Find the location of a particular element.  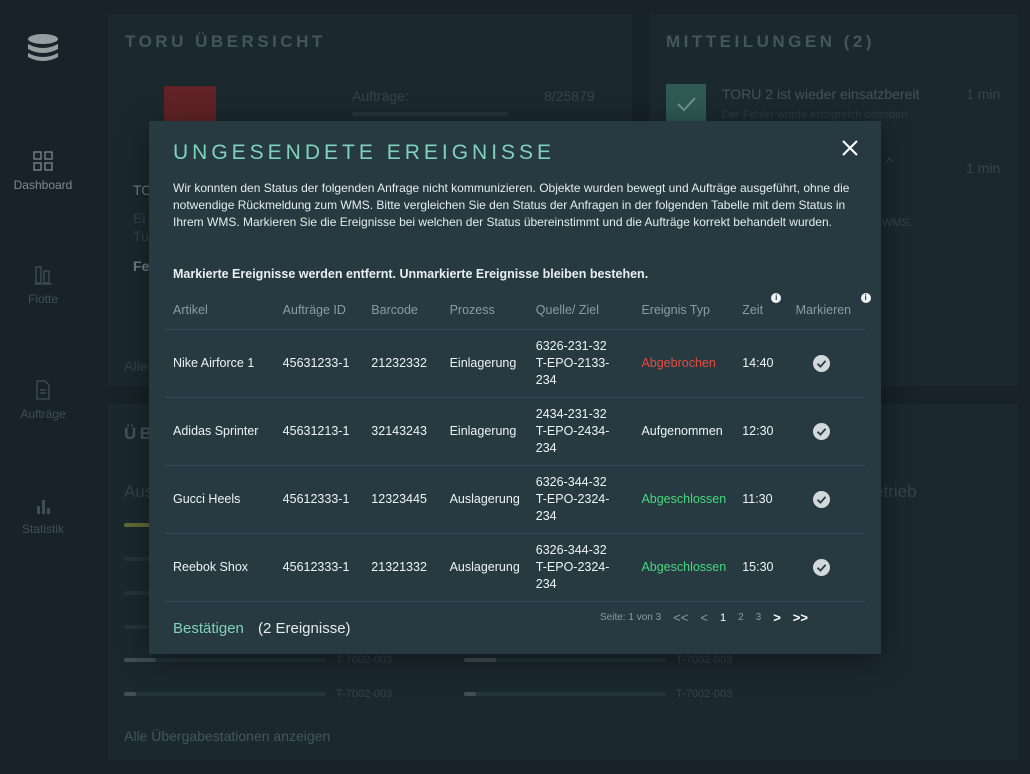

prev-page-button: < is located at coordinates (704, 617).